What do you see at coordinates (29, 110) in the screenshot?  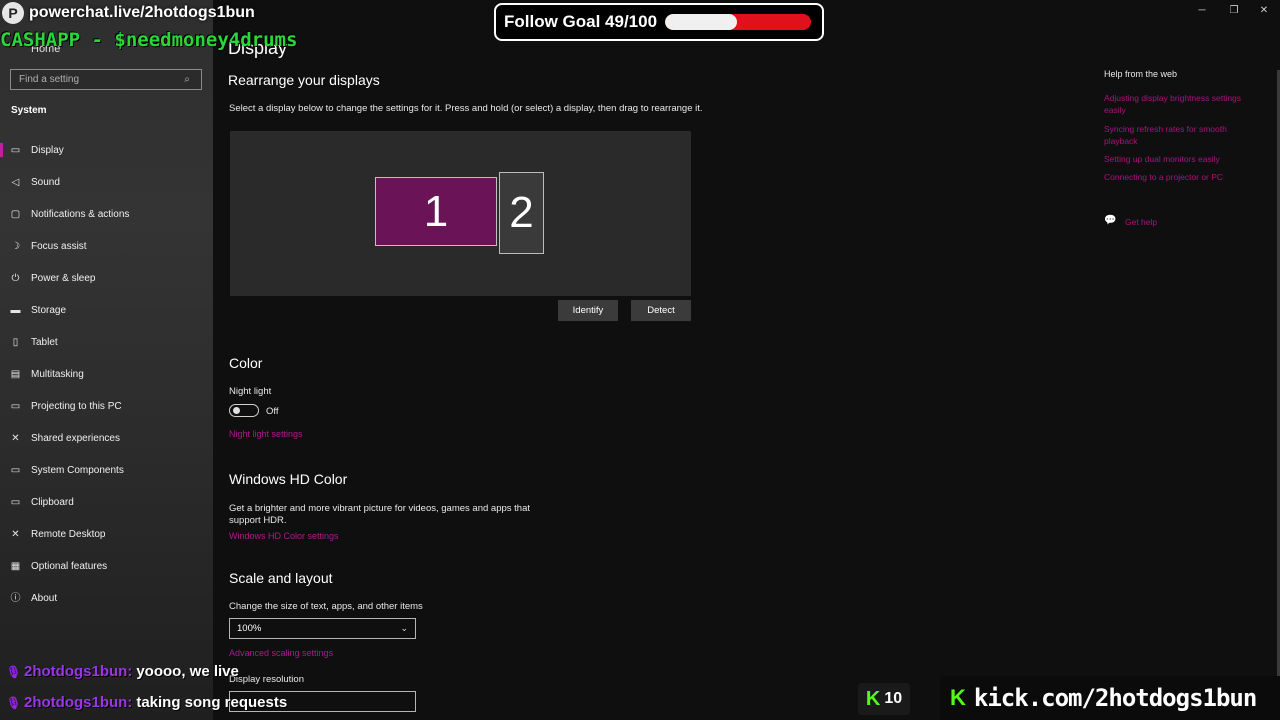 I see `section-title: System` at bounding box center [29, 110].